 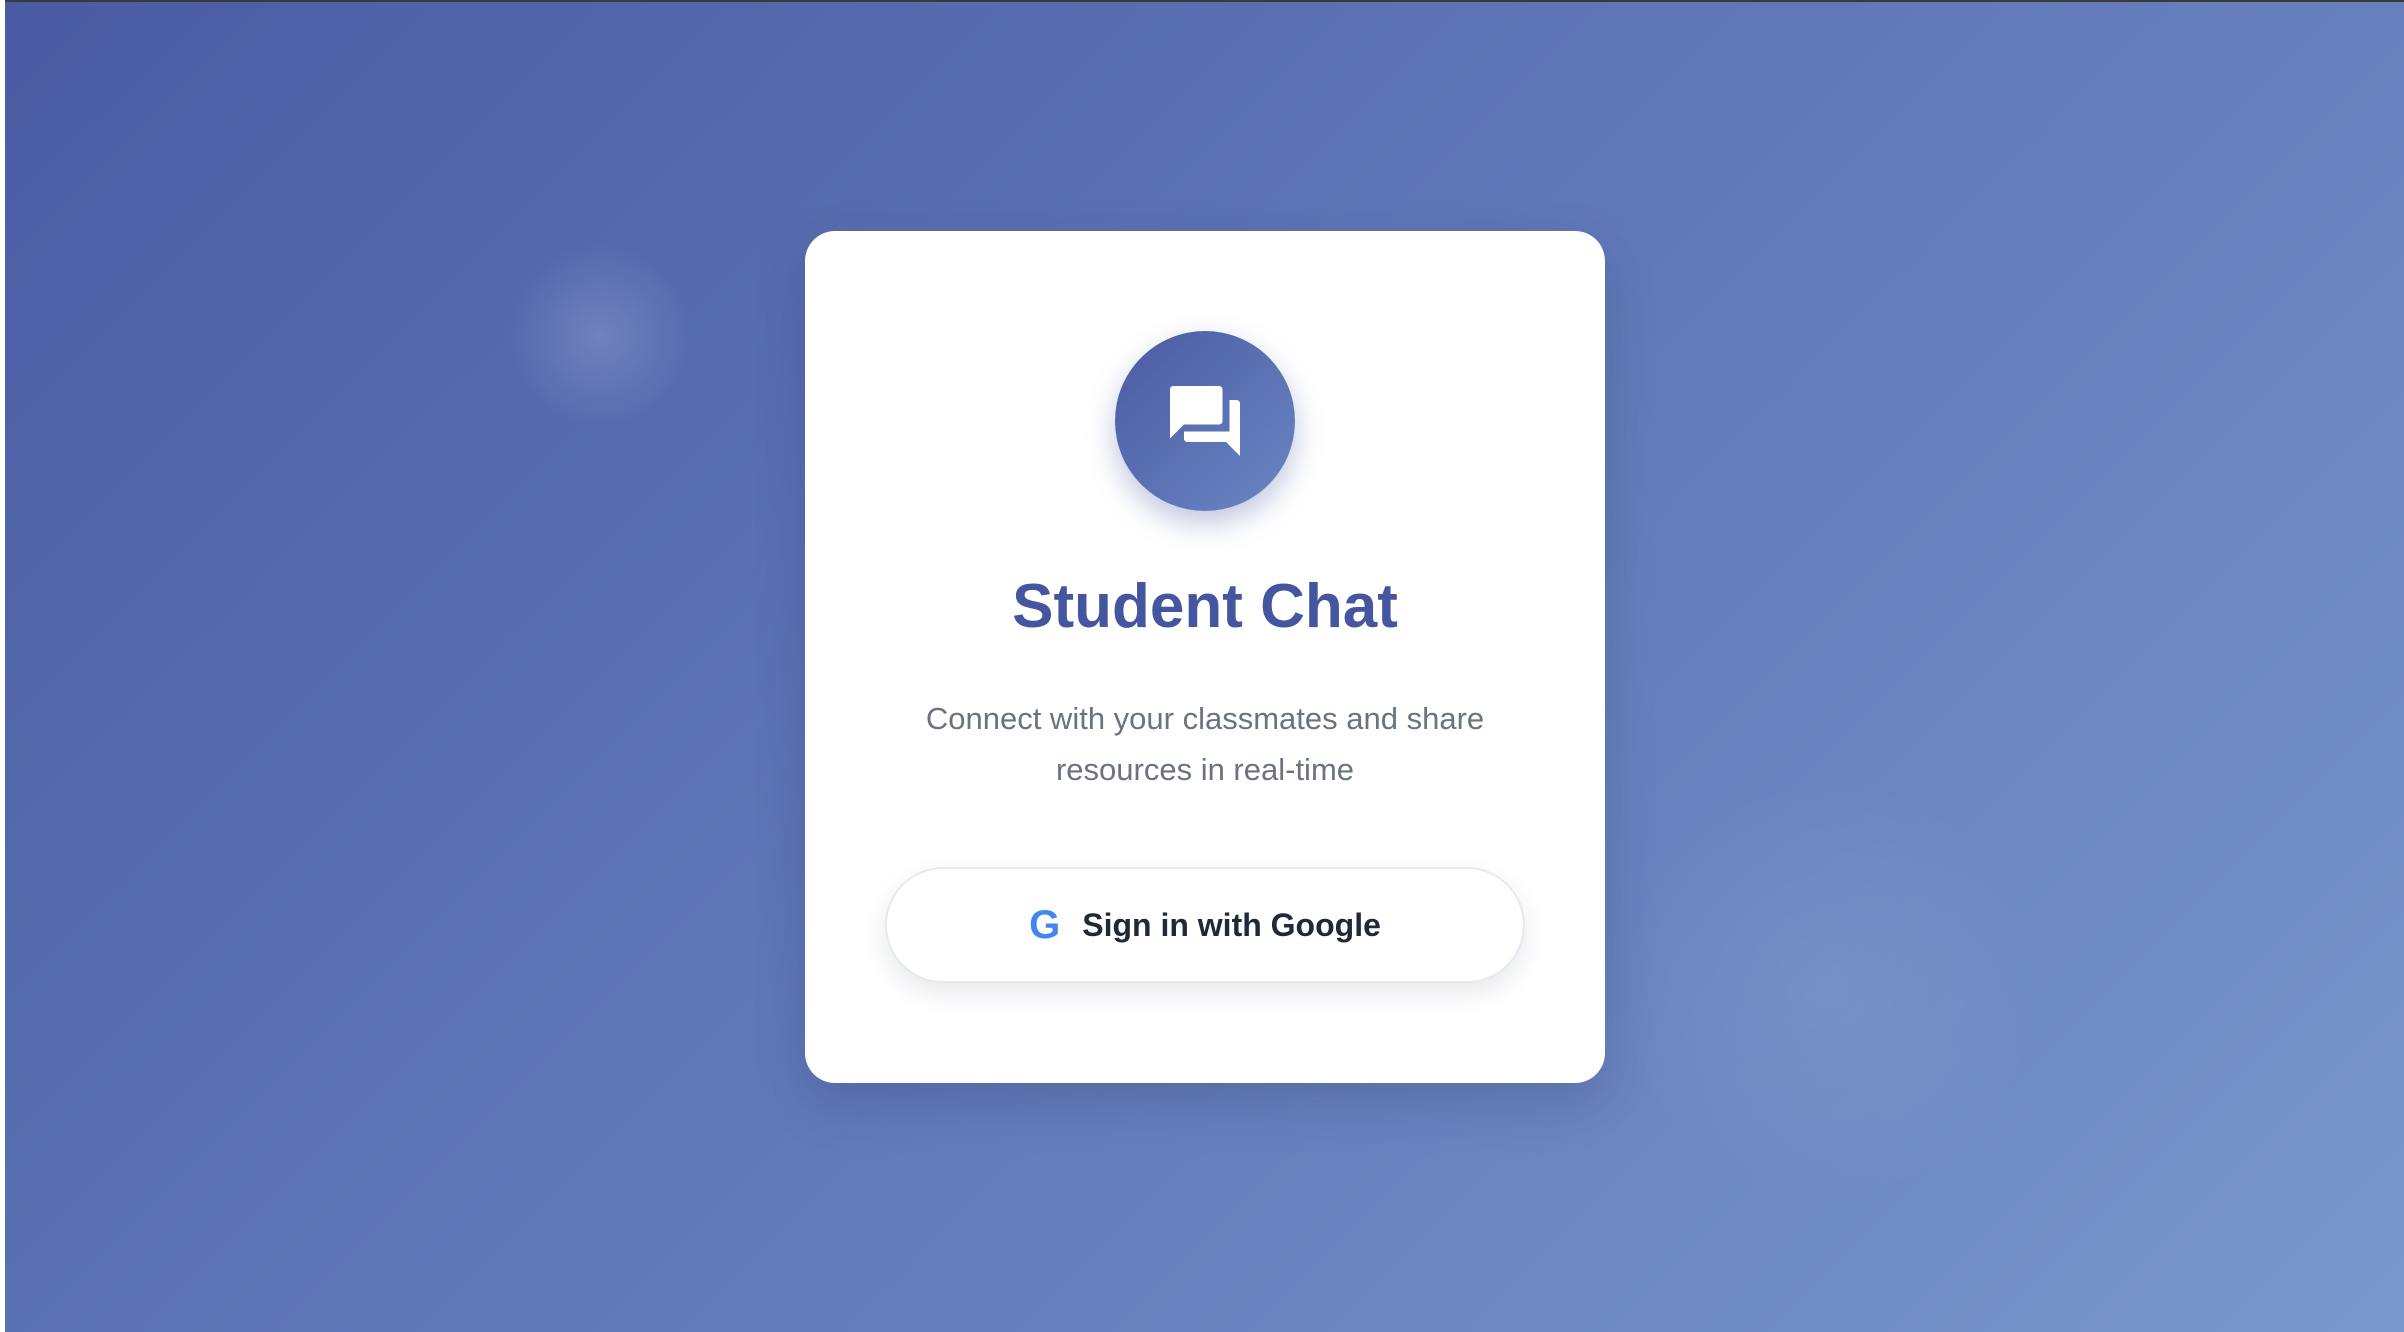 I want to click on google-icon: G, so click(x=1045, y=925).